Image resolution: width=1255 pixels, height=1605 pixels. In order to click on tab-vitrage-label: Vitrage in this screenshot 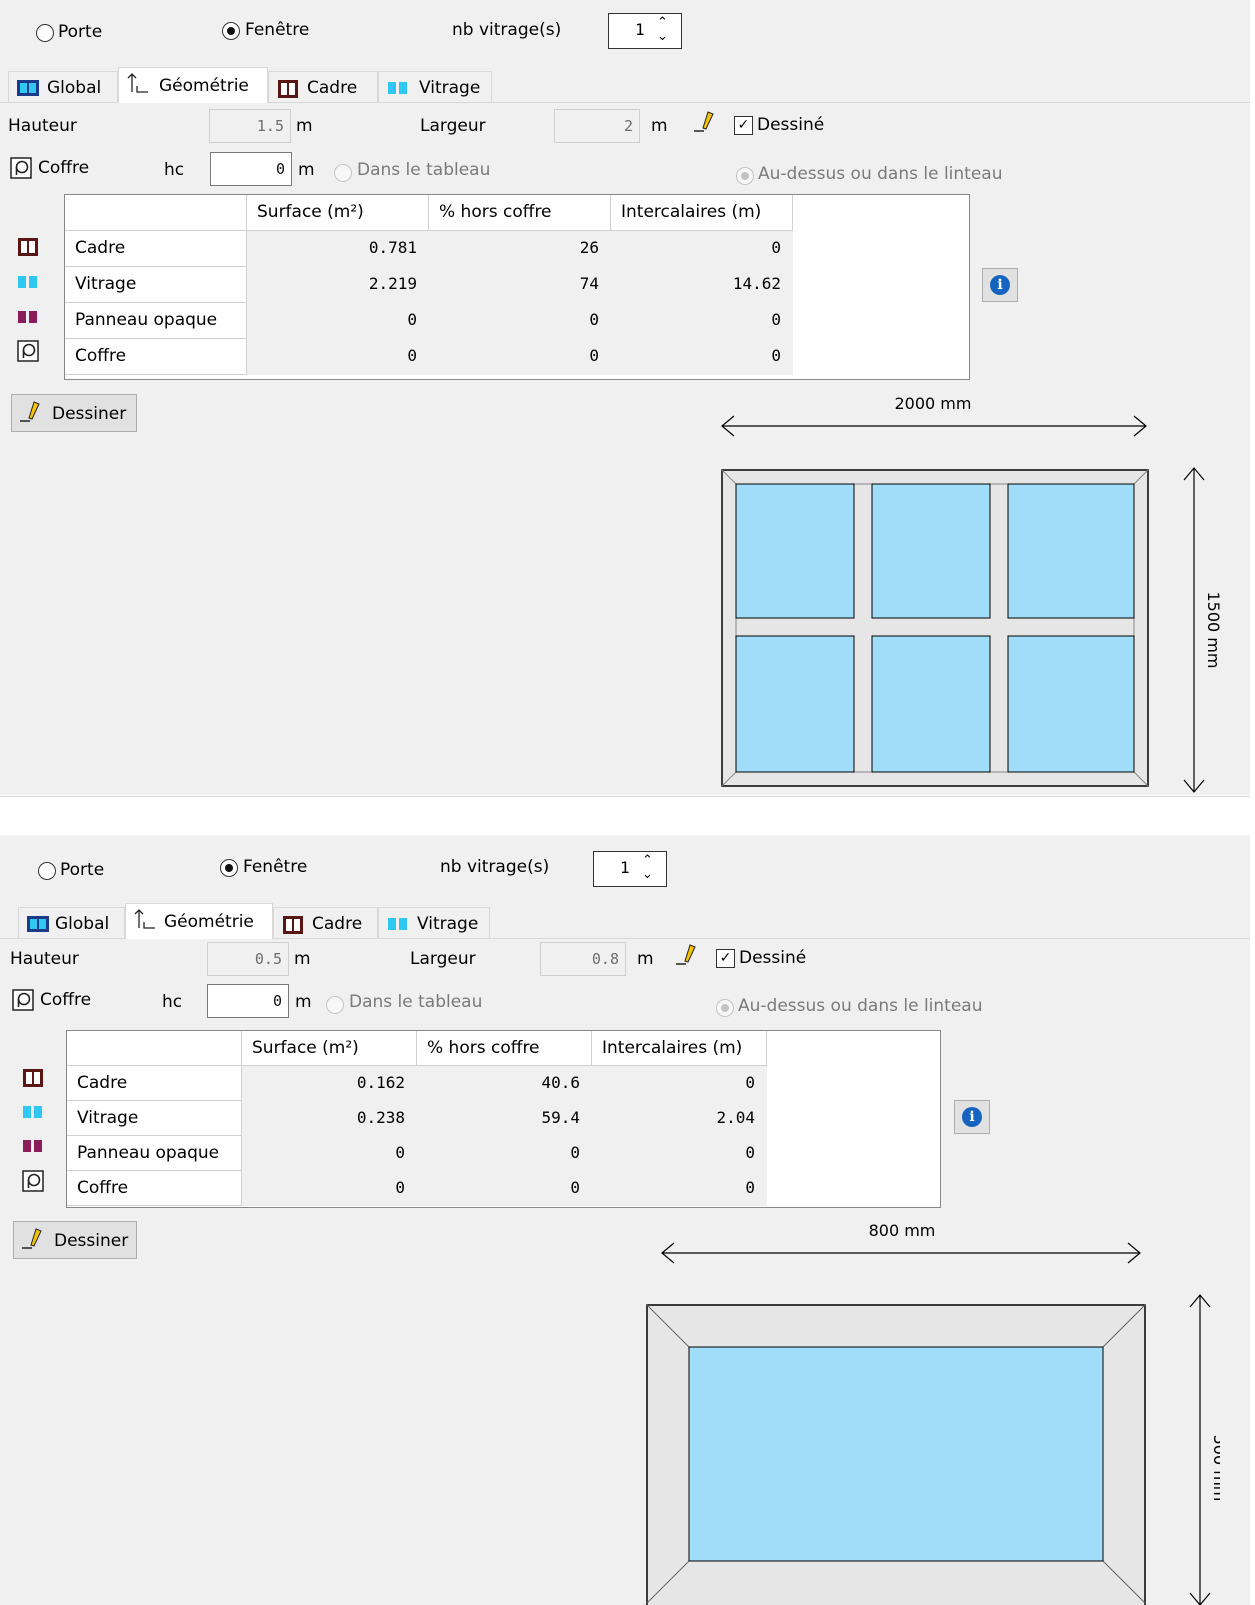, I will do `click(450, 88)`.